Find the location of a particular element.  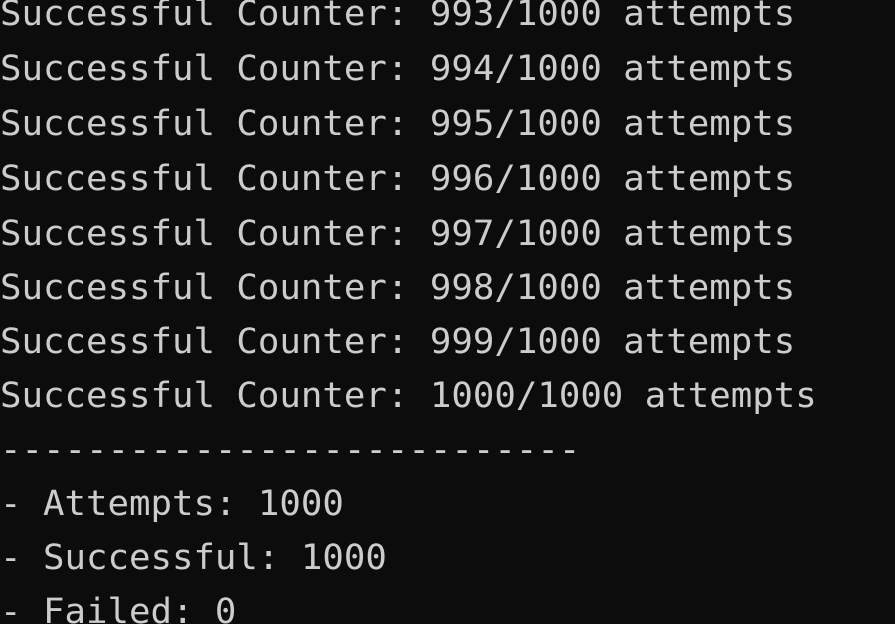

counter-line-993: Successful Counter: 993/1000 attempts is located at coordinates (398, 17).